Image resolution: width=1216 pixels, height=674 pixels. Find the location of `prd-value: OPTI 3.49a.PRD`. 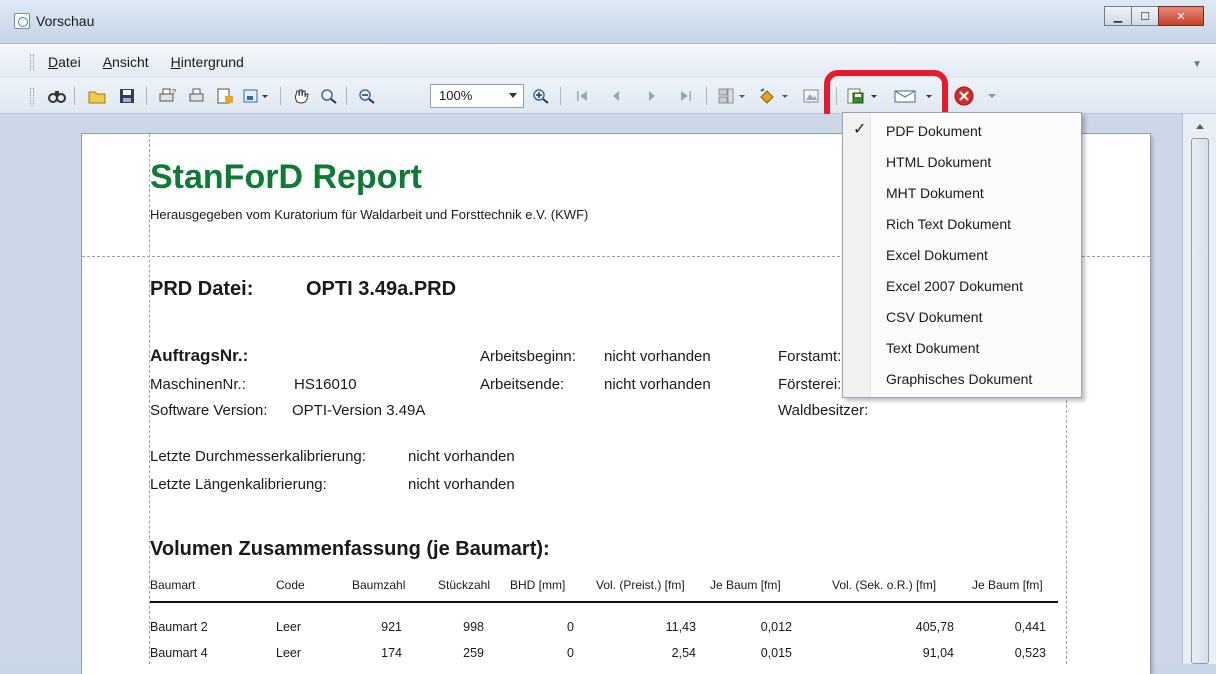

prd-value: OPTI 3.49a.PRD is located at coordinates (381, 289).